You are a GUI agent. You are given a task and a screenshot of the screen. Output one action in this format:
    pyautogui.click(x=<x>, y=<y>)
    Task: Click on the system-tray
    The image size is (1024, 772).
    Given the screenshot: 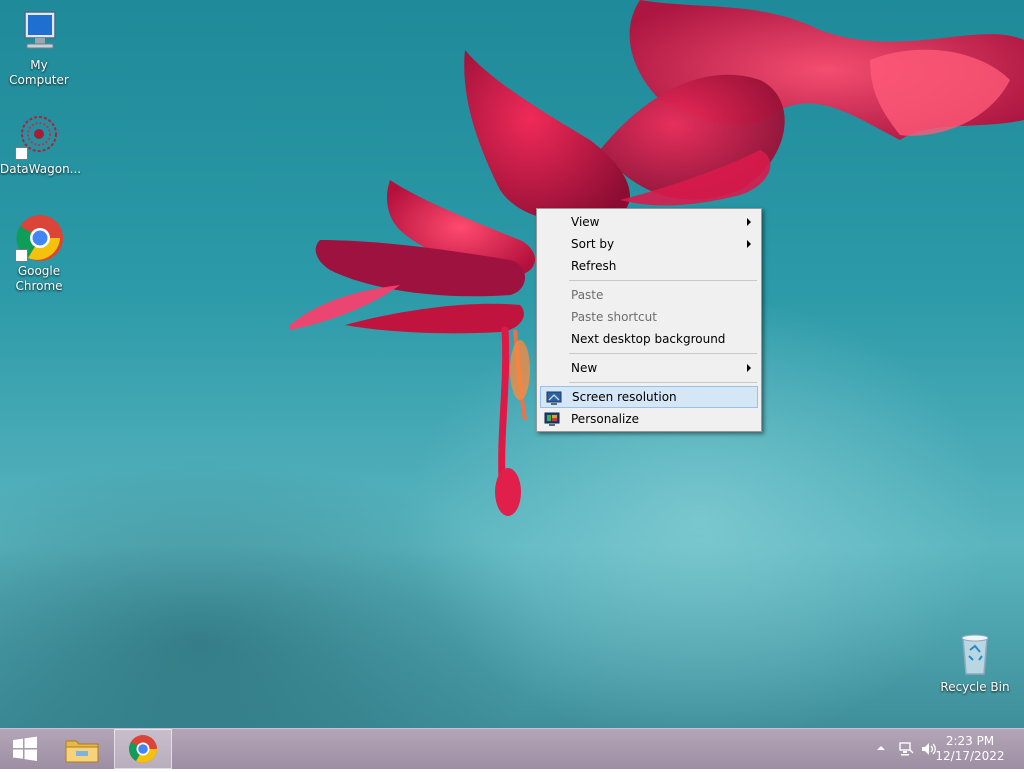 What is the action you would take?
    pyautogui.click(x=904, y=749)
    